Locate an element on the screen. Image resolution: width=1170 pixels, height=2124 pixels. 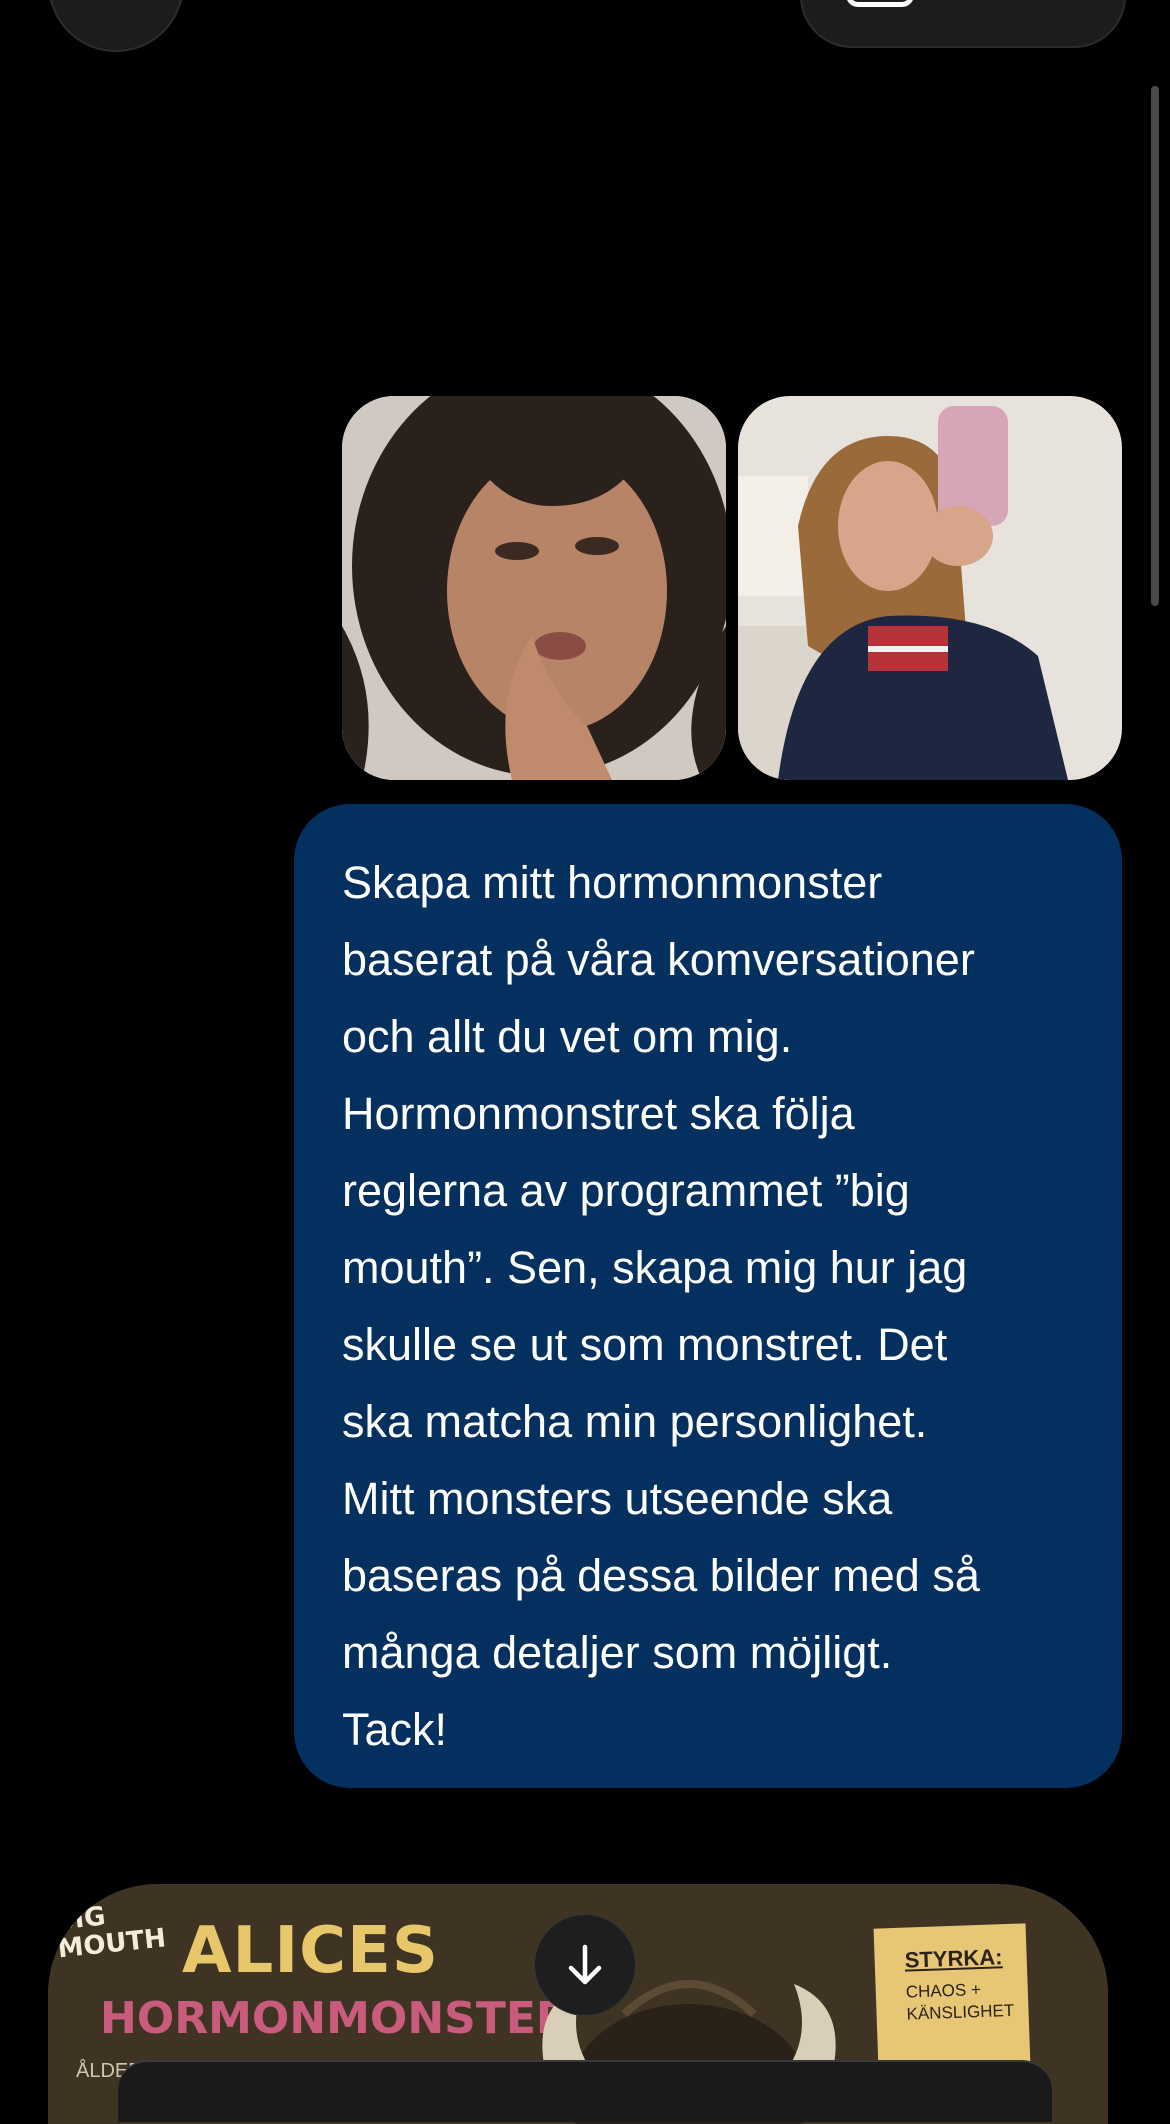
strength-note: STYRKA: CHAOS + KÄNSLIGHET is located at coordinates (952, 1997).